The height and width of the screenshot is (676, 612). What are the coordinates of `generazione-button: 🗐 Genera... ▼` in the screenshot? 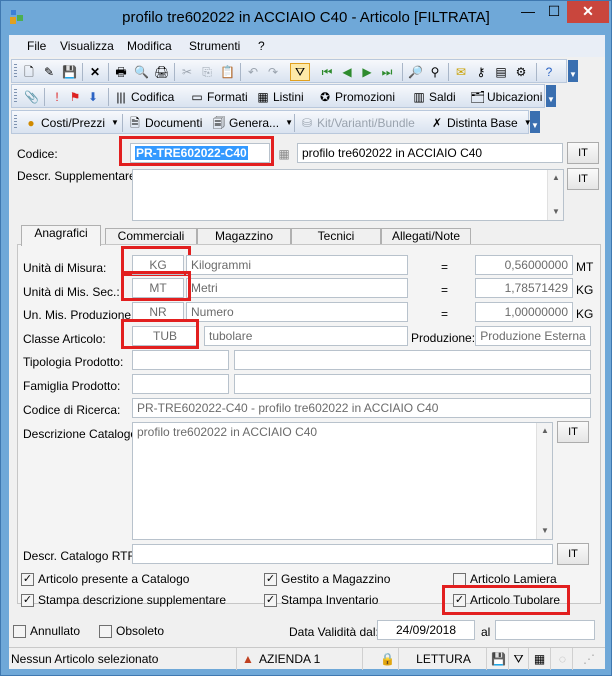 It's located at (254, 123).